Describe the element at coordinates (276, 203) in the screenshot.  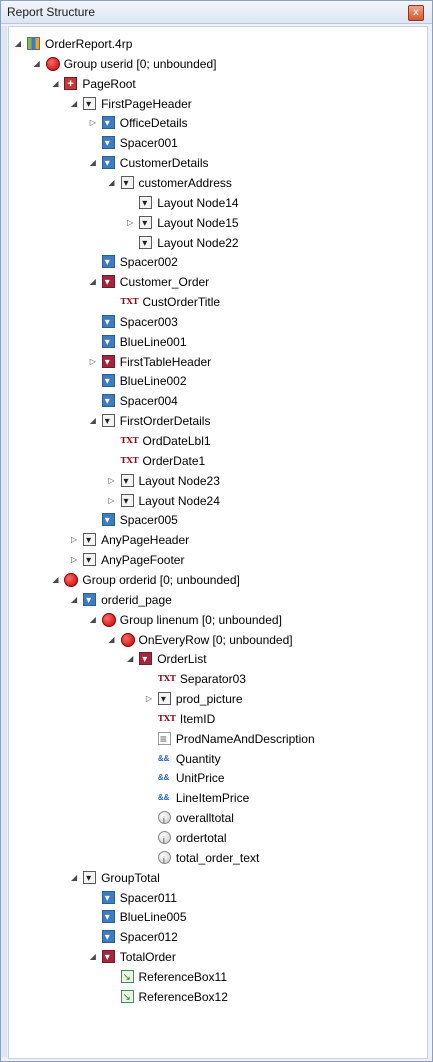
I see `tree-node: Layout Node14` at that location.